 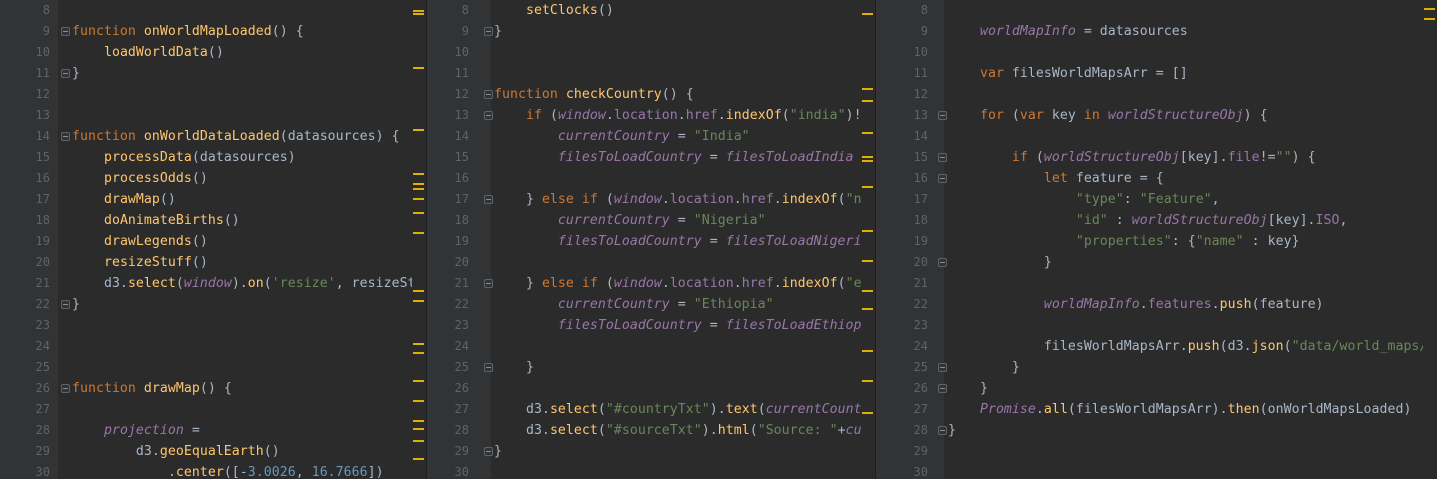 What do you see at coordinates (140, 178) in the screenshot?
I see `code-line: processOdds()` at bounding box center [140, 178].